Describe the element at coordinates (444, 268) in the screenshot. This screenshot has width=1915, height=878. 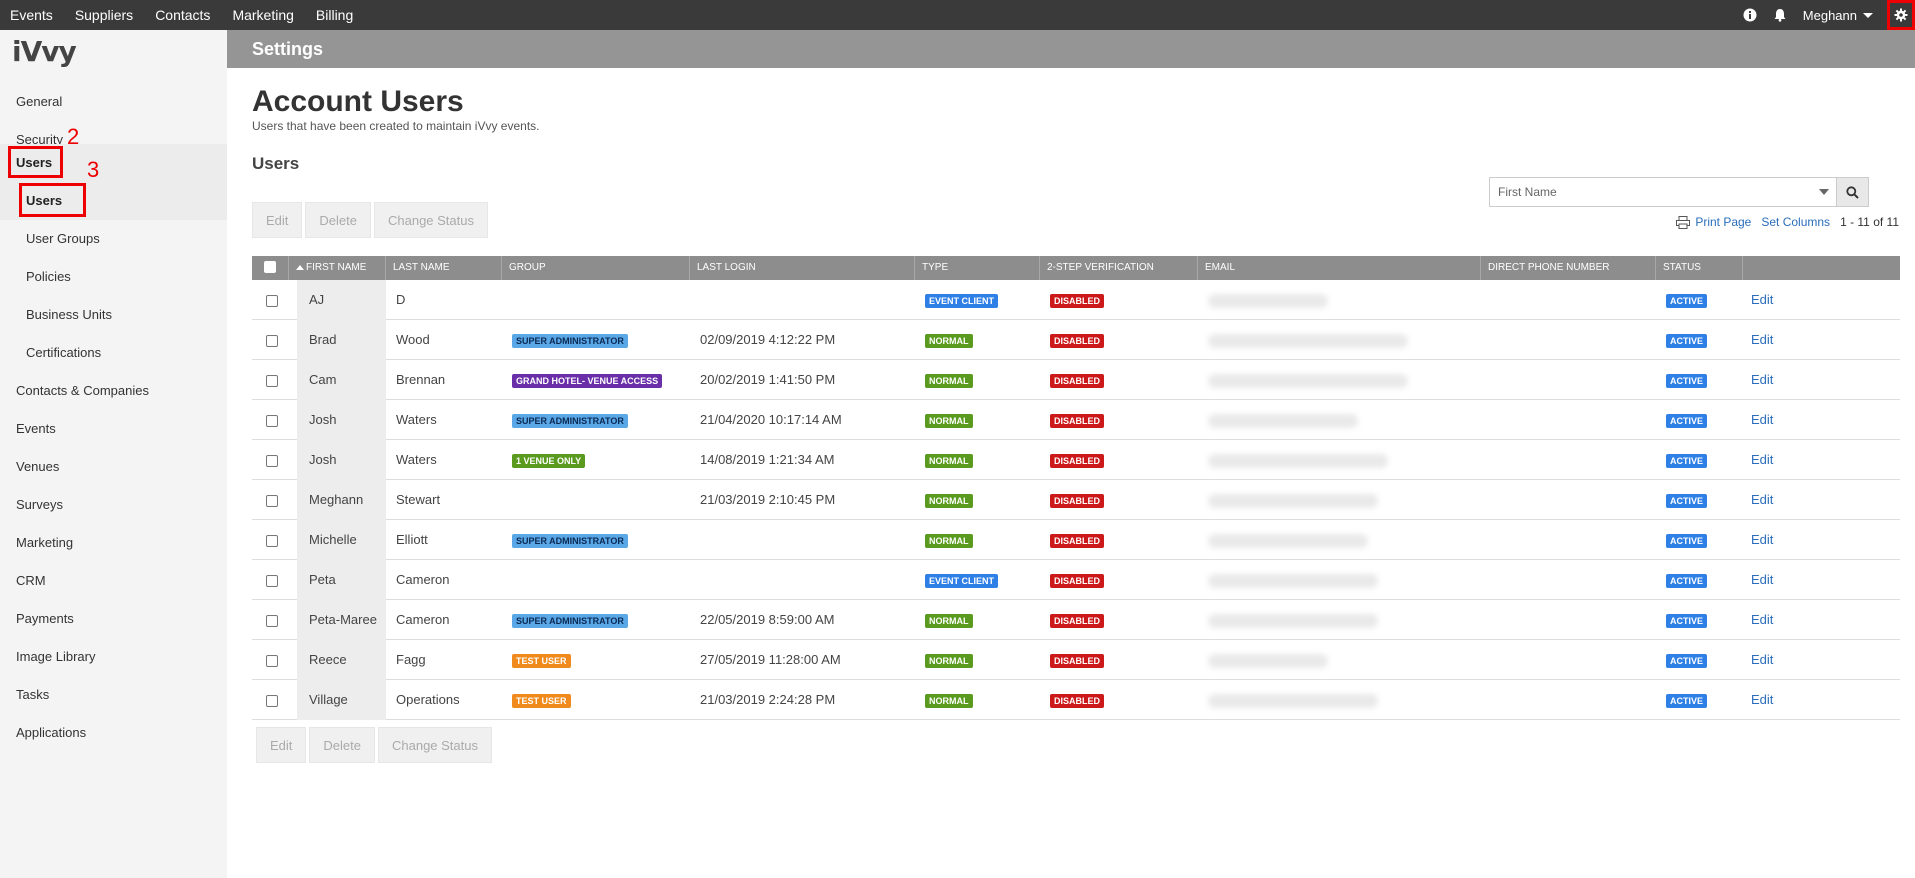
I see `col-last-name: Last Name` at that location.